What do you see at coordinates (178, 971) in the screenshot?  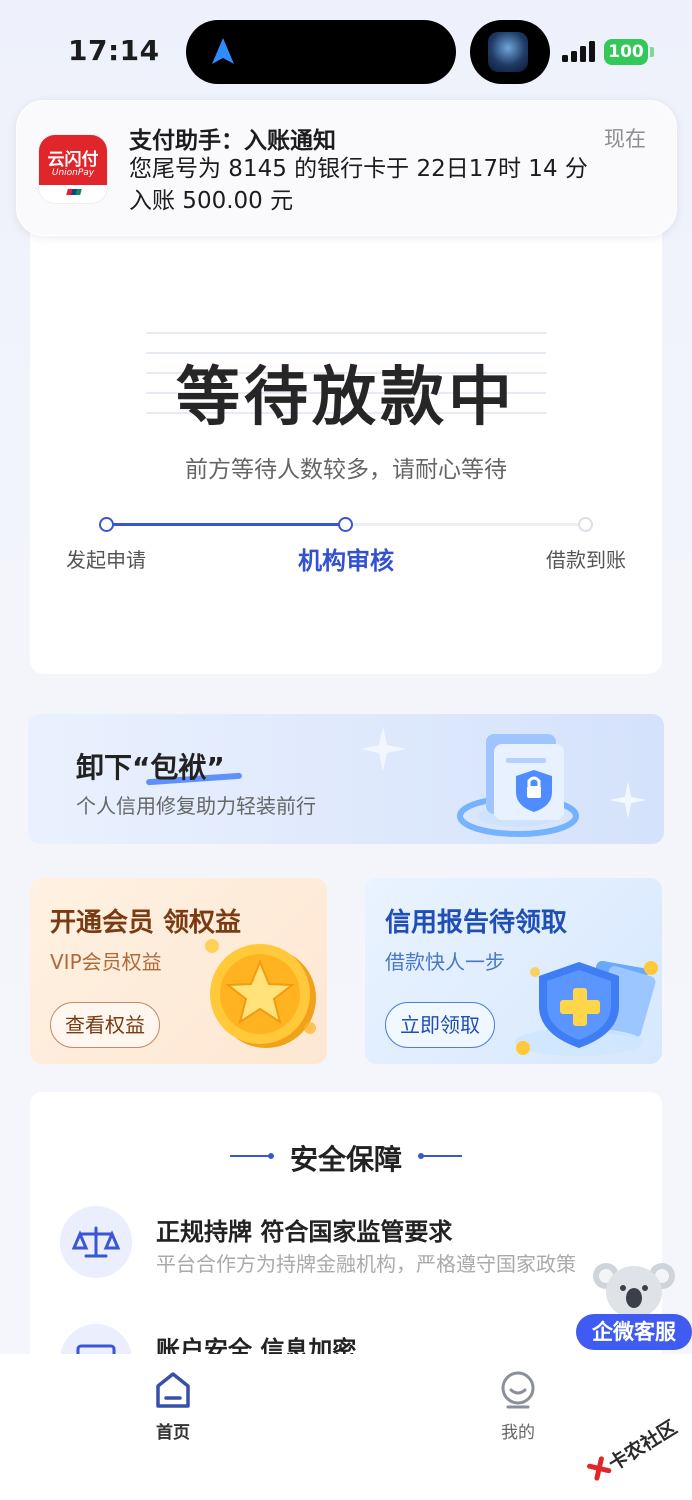 I see `vip-promo-card: 开通会员 领权益 VIP会员权益 查看权益` at bounding box center [178, 971].